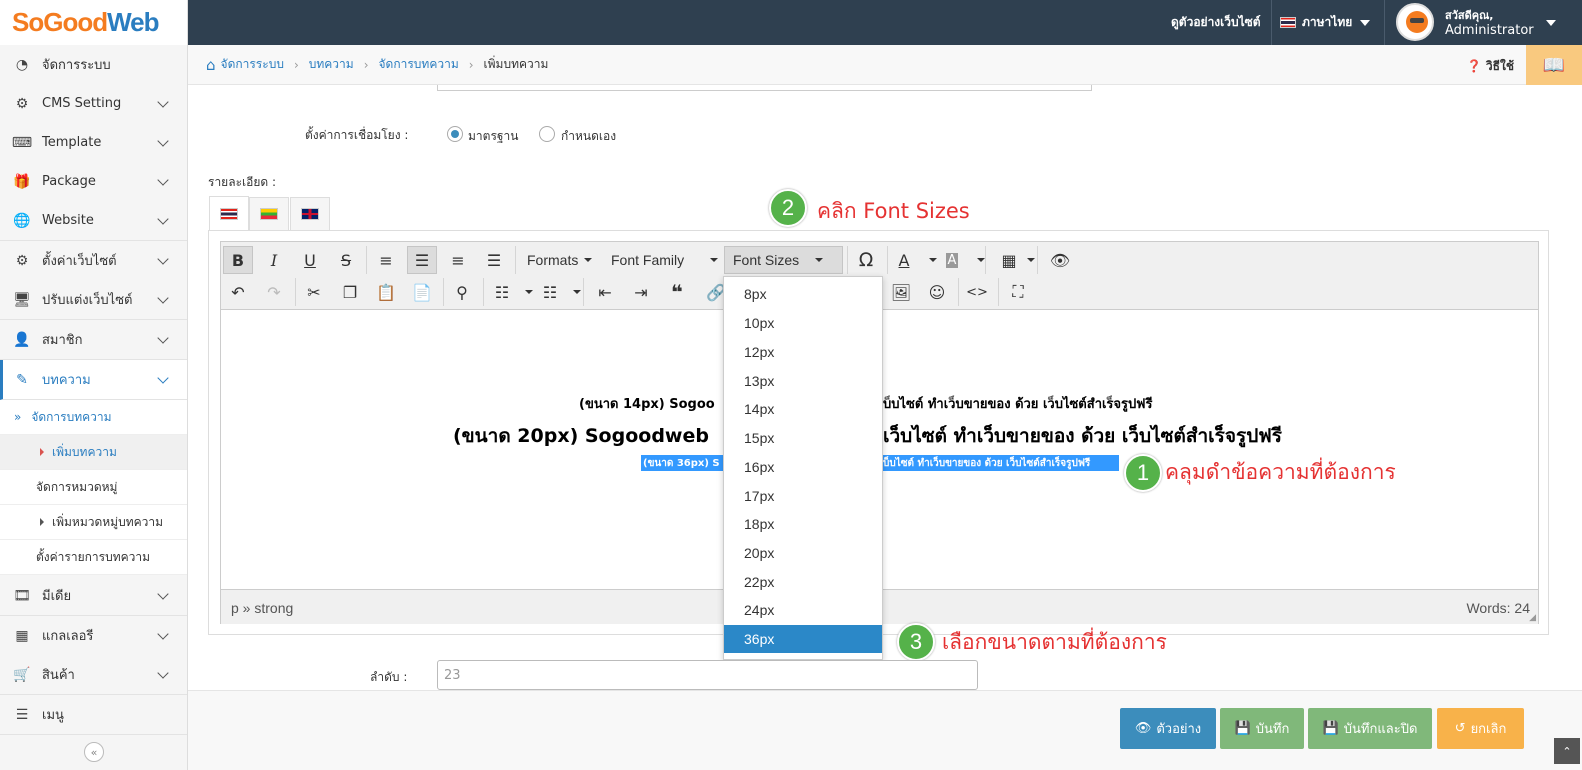 The image size is (1582, 770). I want to click on find-replace-button: ⚲, so click(462, 292).